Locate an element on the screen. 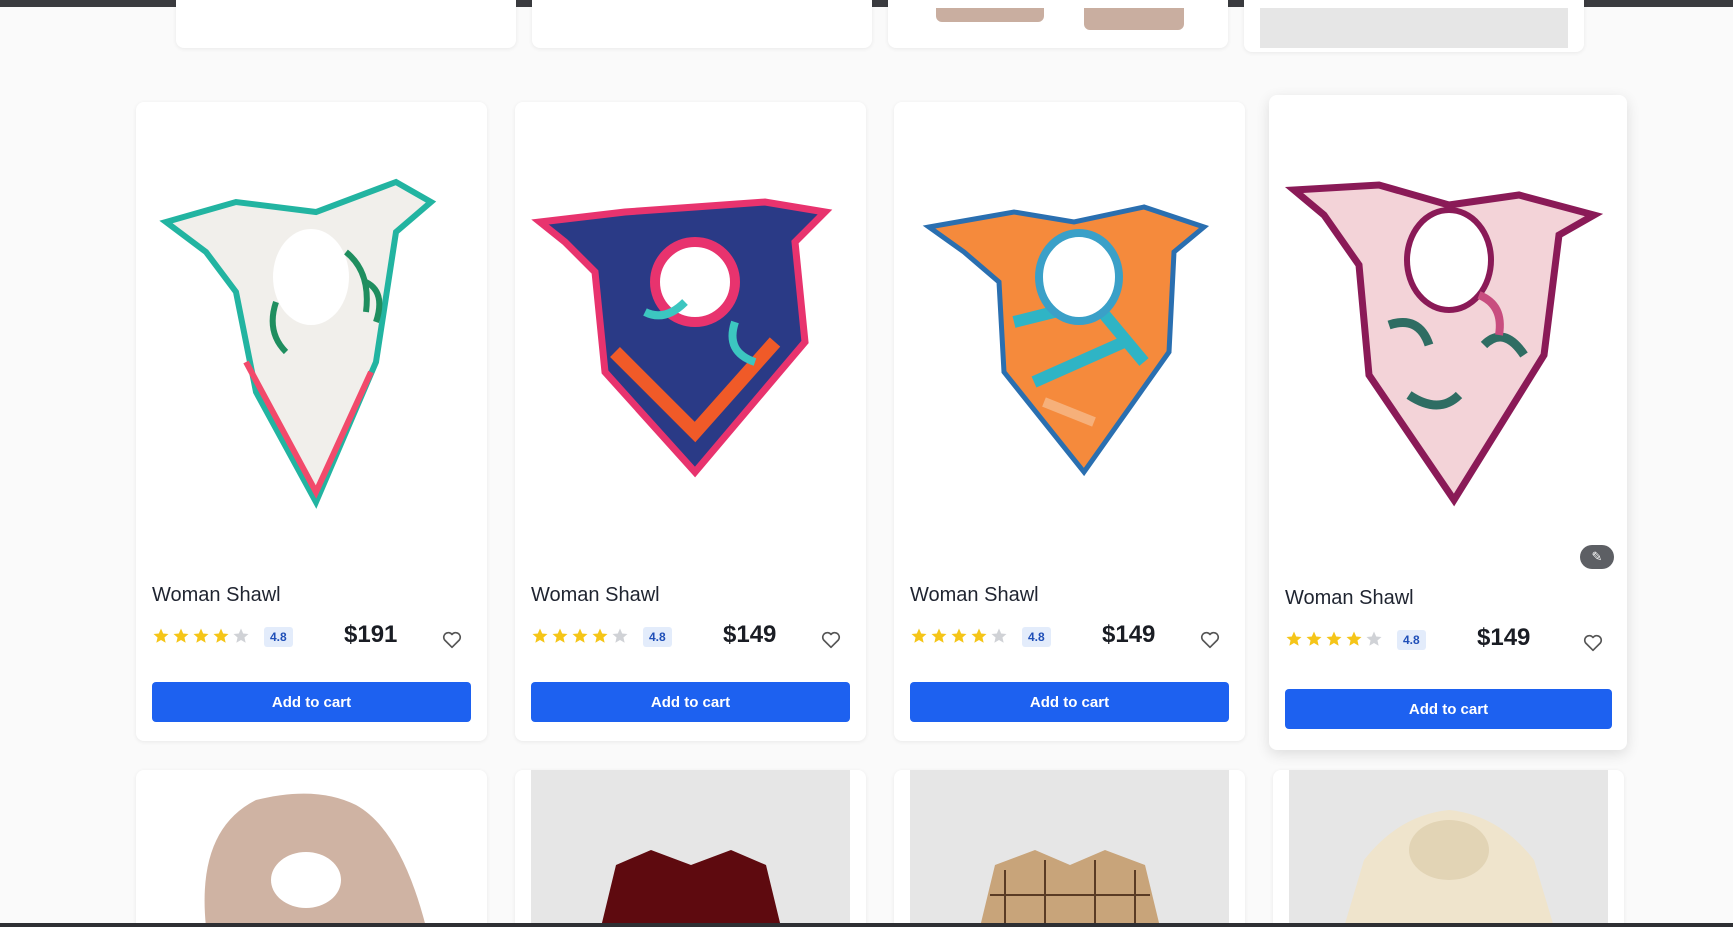 This screenshot has width=1733, height=927. product-price: $191 is located at coordinates (371, 634).